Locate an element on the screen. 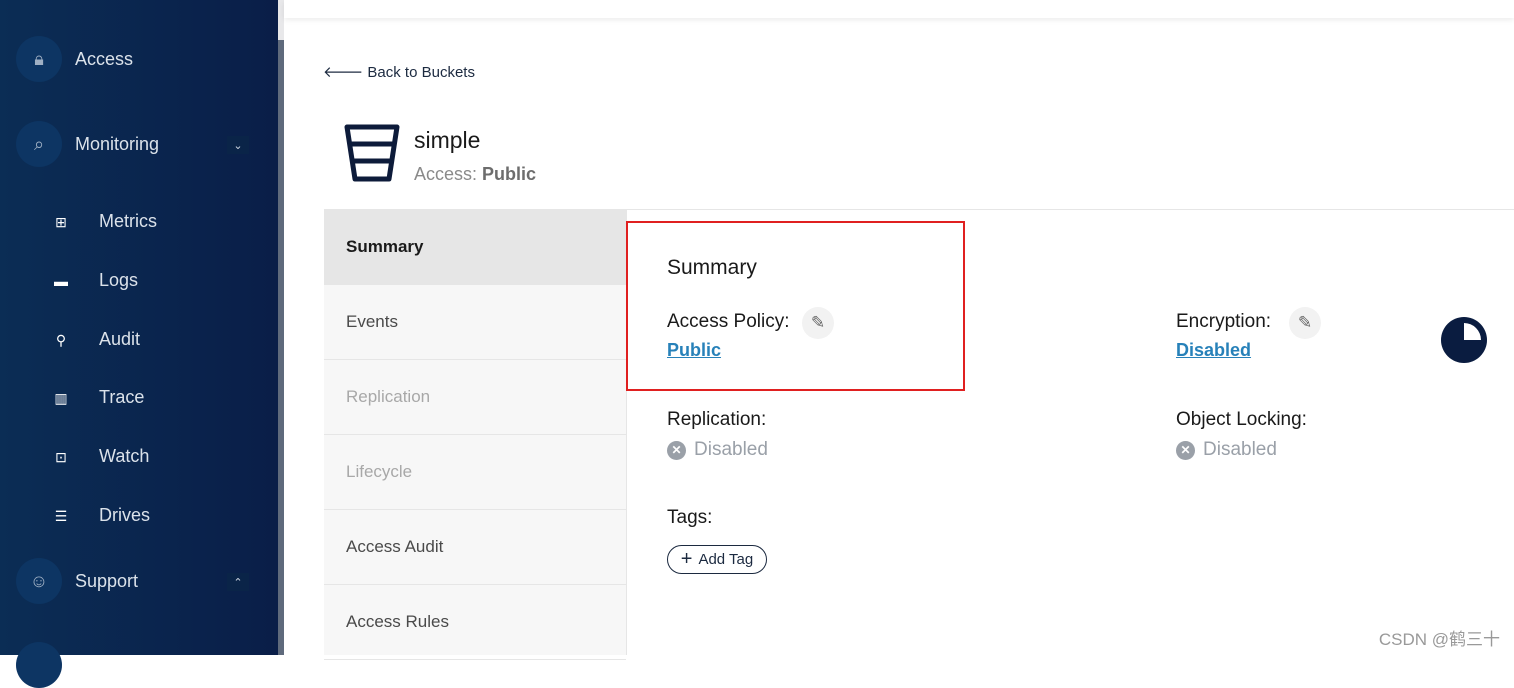 This screenshot has height=688, width=1514. sidebar-item-support: ☺ Support is located at coordinates (77, 581).